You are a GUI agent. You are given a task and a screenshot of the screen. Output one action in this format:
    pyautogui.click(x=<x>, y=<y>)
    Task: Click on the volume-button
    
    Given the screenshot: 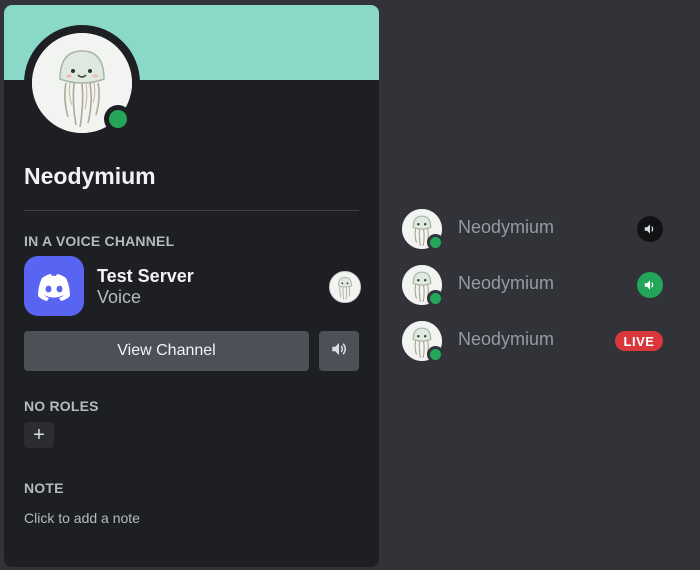 What is the action you would take?
    pyautogui.click(x=339, y=351)
    